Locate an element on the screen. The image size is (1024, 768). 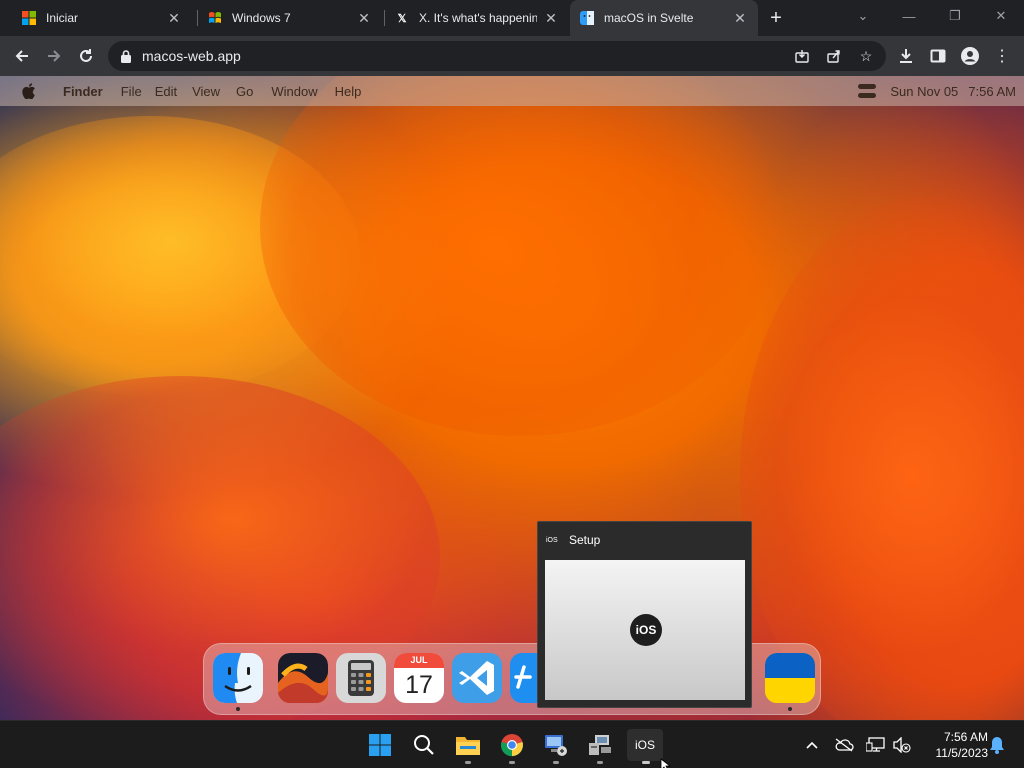
dock-app-store is located at coordinates (524, 678).